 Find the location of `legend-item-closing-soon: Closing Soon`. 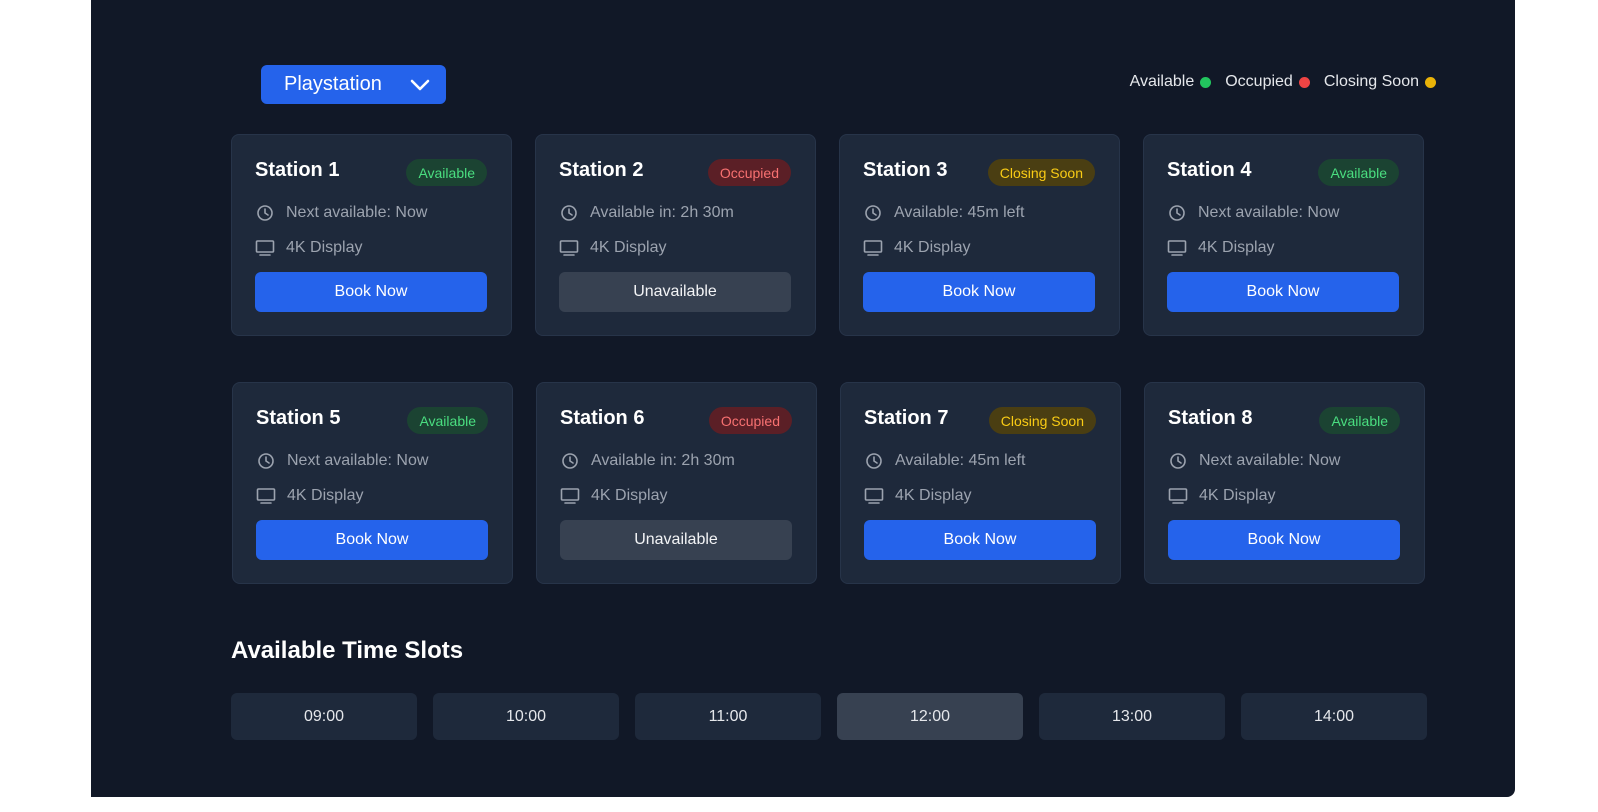

legend-item-closing-soon: Closing Soon is located at coordinates (1380, 82).